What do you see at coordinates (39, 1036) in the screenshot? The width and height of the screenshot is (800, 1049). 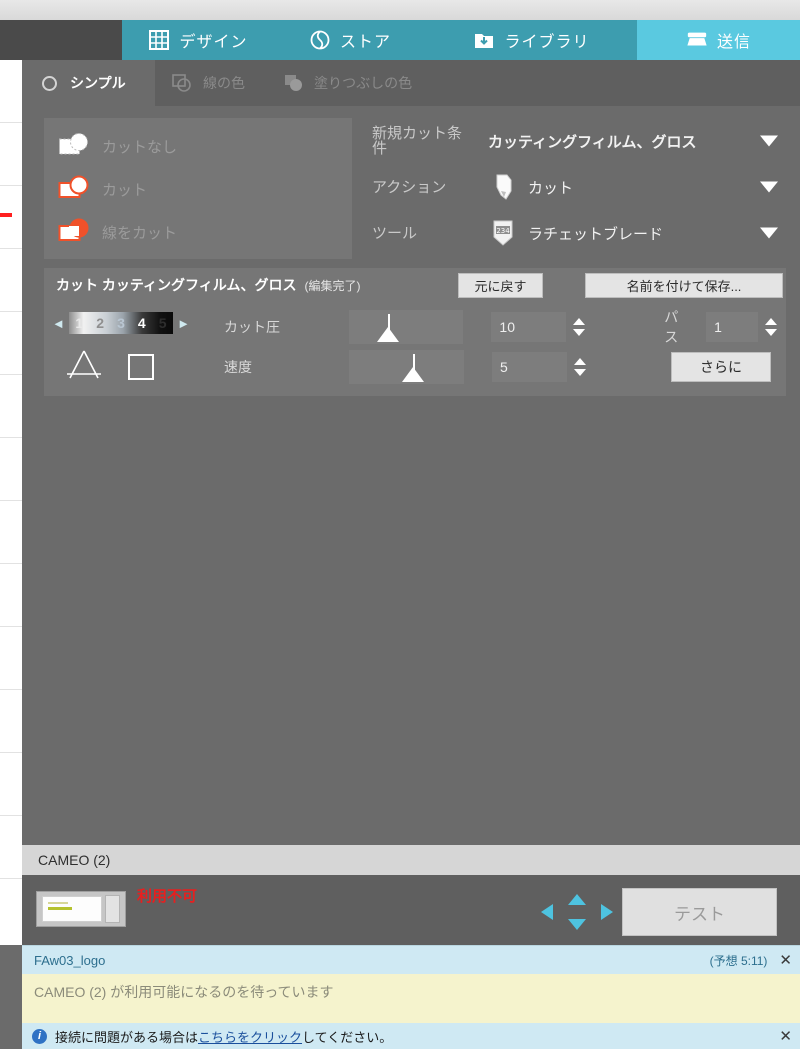 I see `info-icon: i` at bounding box center [39, 1036].